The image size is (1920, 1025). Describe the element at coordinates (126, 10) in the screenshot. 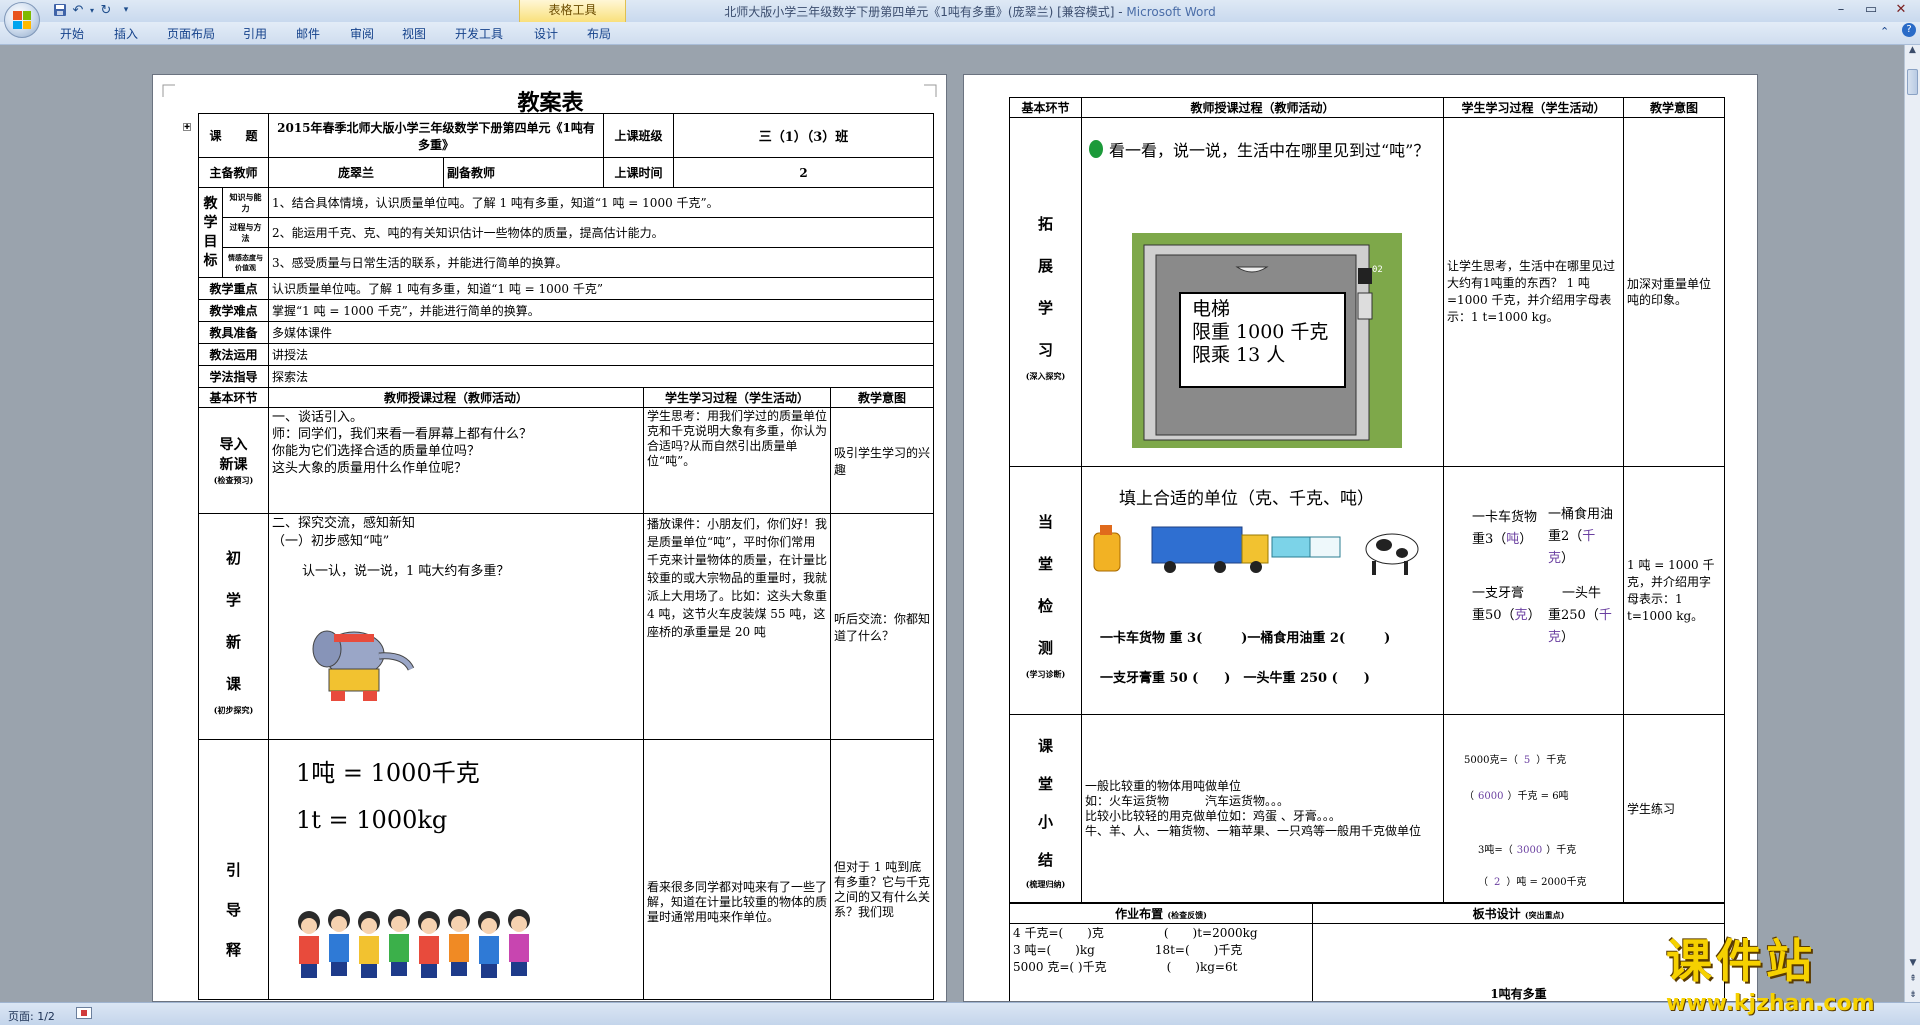

I see `customize-qat-icon: ▾` at that location.